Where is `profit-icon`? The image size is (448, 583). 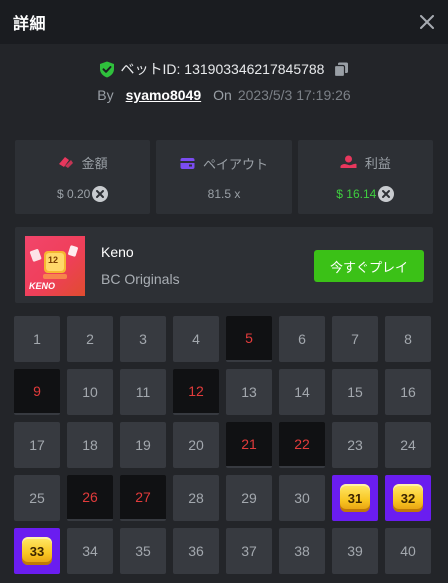
profit-icon is located at coordinates (348, 162).